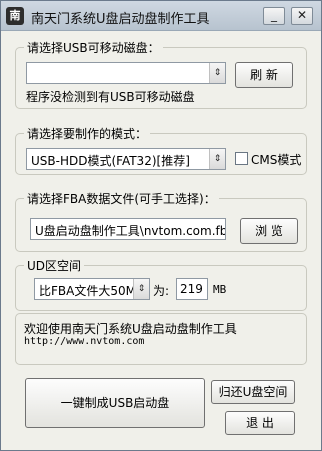 This screenshot has width=322, height=451. I want to click on fba-group-label: 请选择FBA数据文件(可手工选择)：, so click(121, 198).